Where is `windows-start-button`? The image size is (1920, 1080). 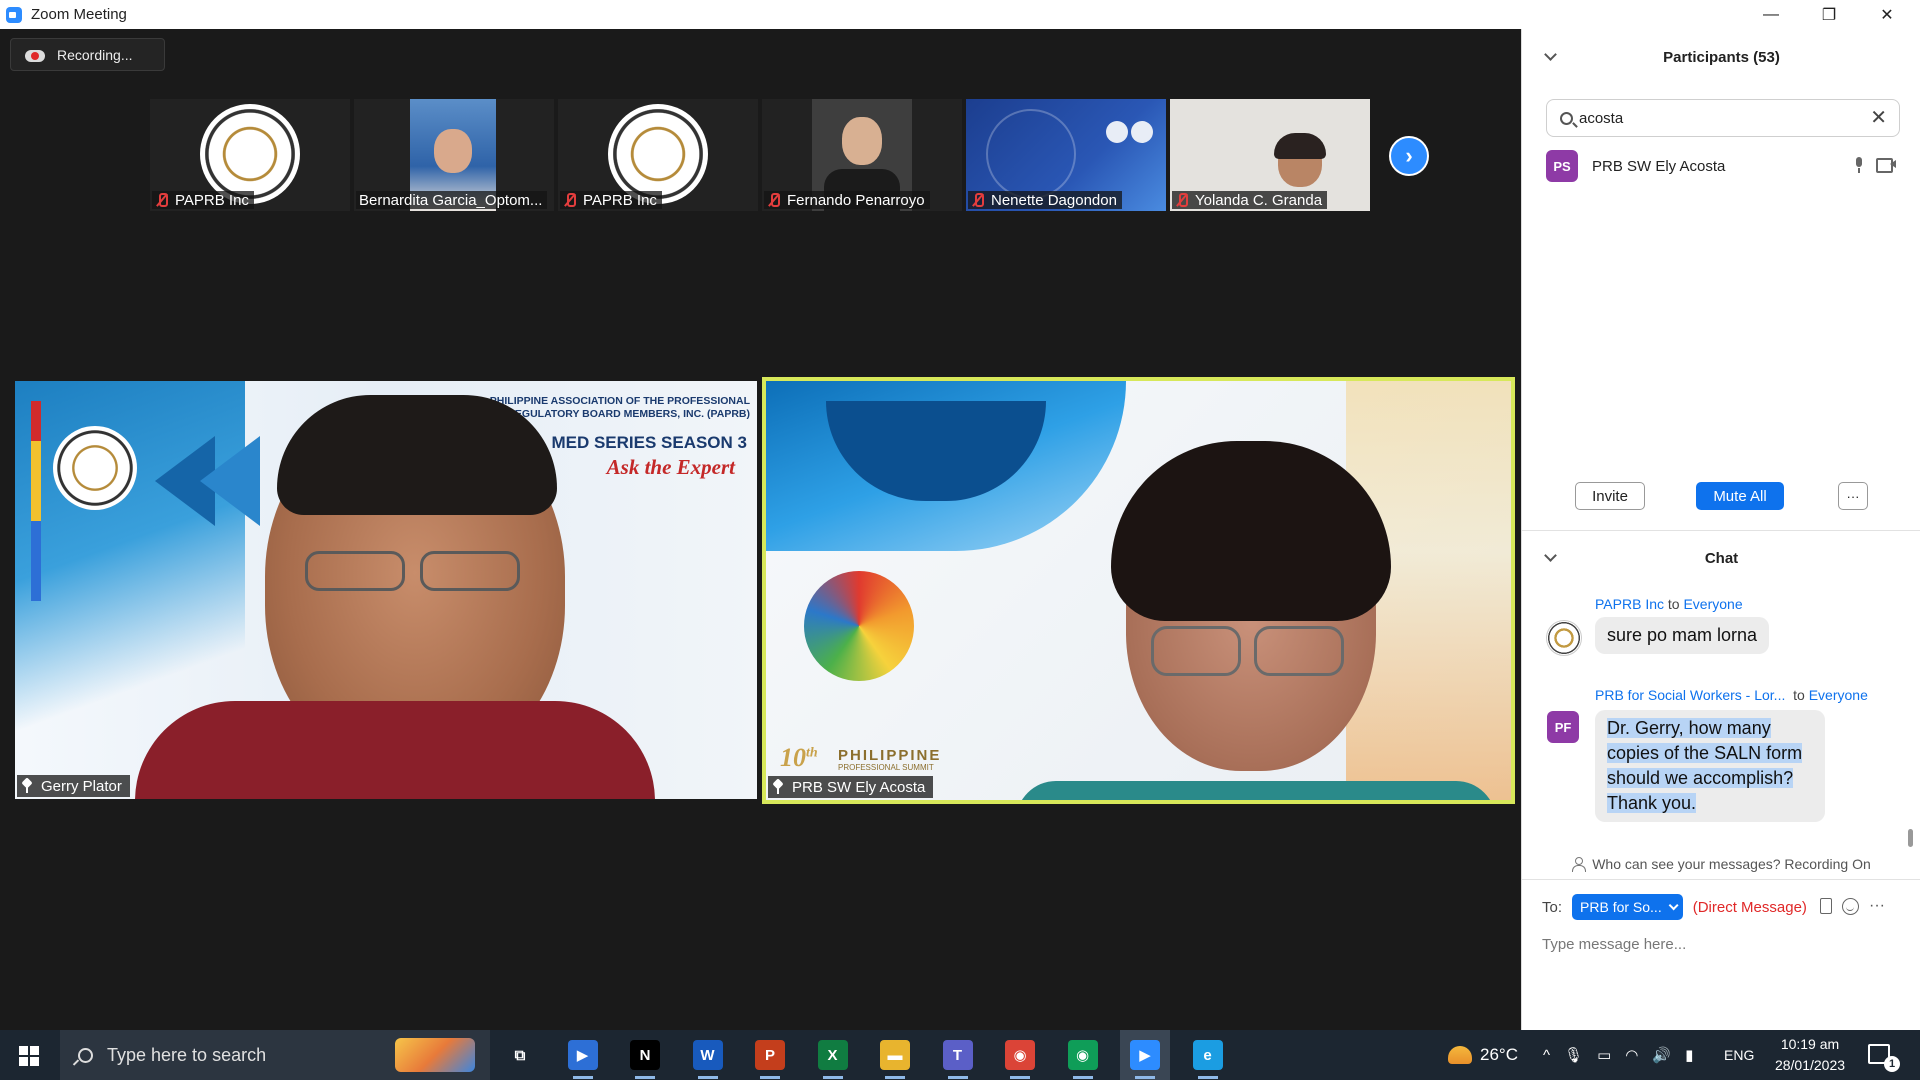 windows-start-button is located at coordinates (29, 1056).